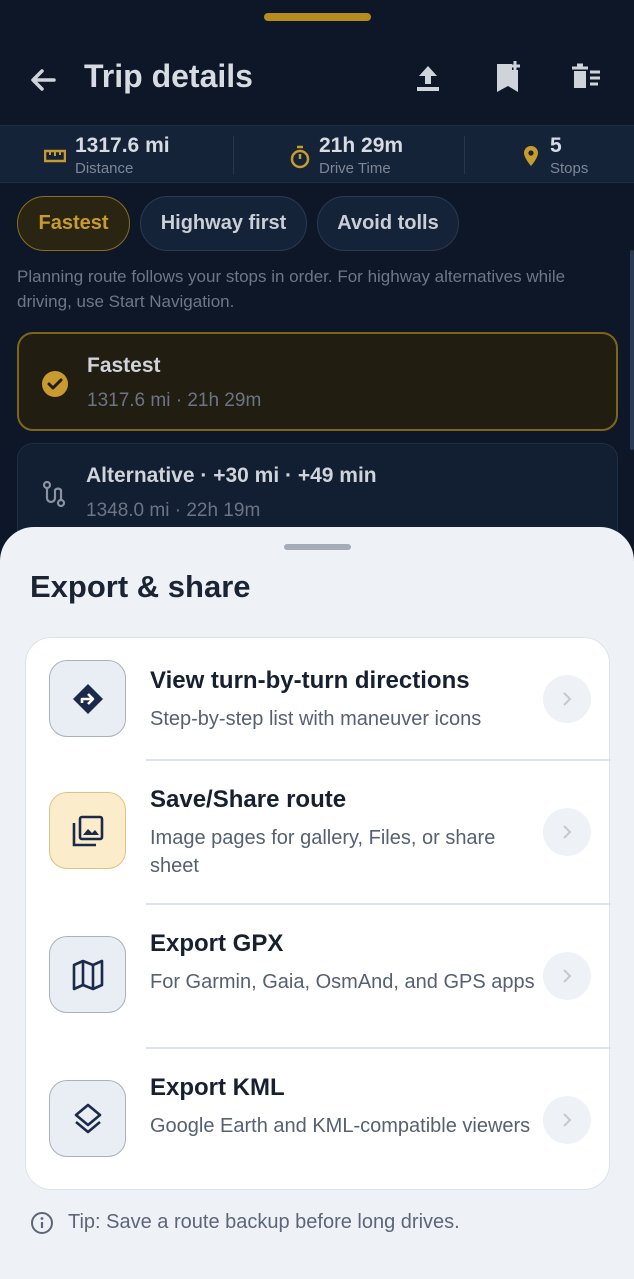  I want to click on scrollbar, so click(632, 350).